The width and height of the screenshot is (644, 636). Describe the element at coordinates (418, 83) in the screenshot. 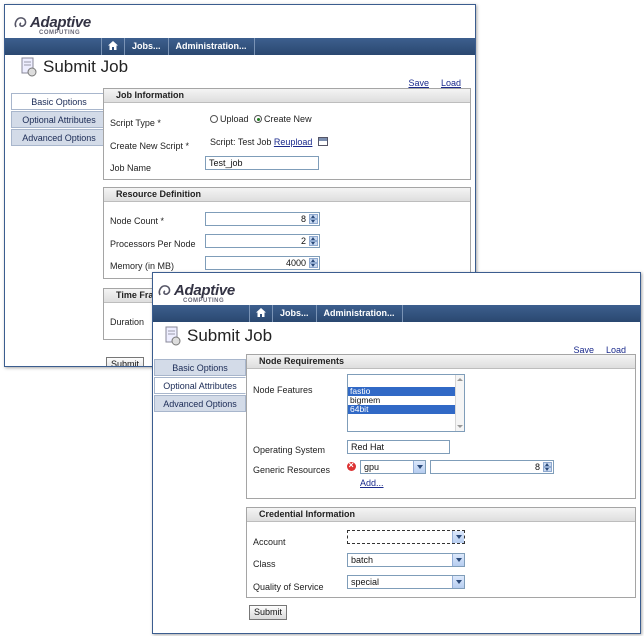

I see `save-link: Save` at that location.